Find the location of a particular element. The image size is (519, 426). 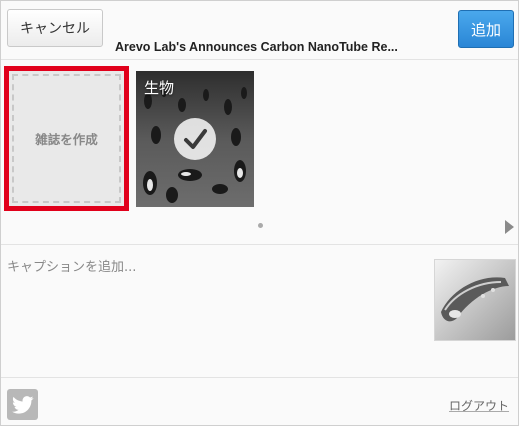

twitter-share-button is located at coordinates (22, 404).